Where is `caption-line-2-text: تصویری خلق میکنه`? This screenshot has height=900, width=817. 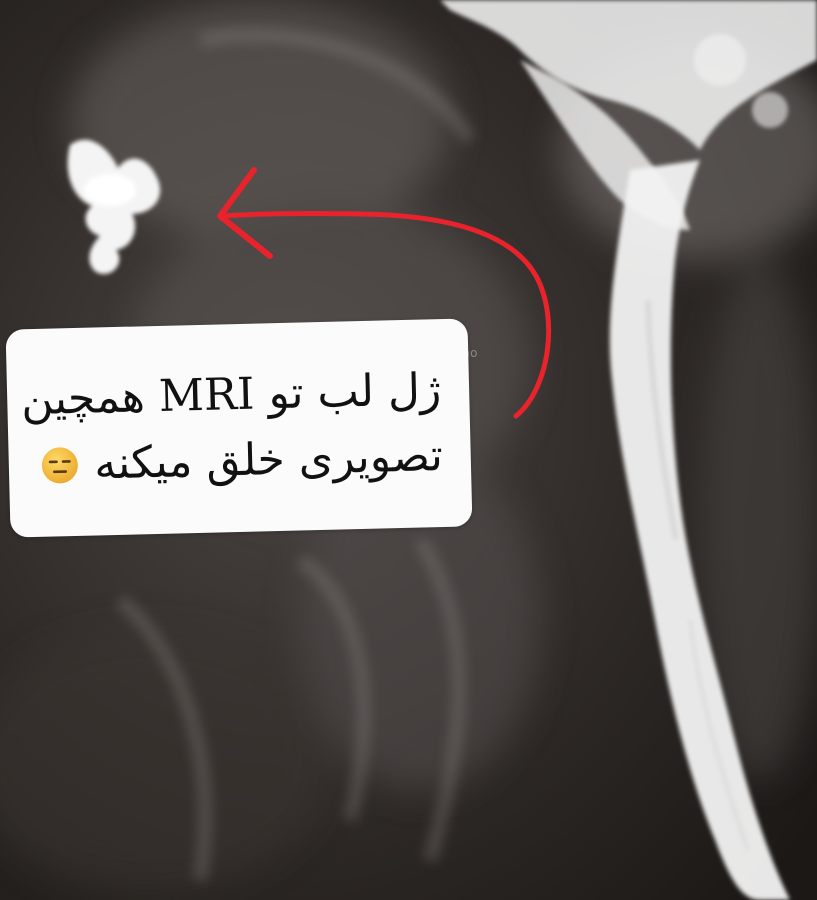 caption-line-2-text: تصویری خلق میکنه is located at coordinates (268, 460).